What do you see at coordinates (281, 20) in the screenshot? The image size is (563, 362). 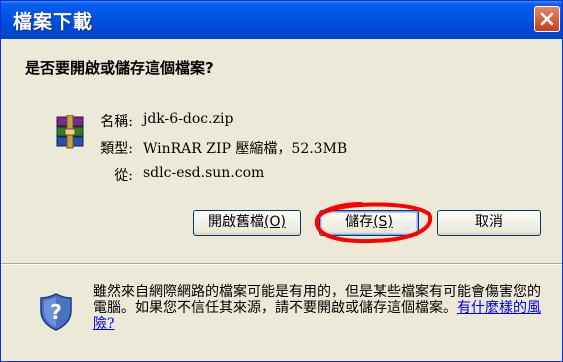 I see `title-bar: 檔案下載` at bounding box center [281, 20].